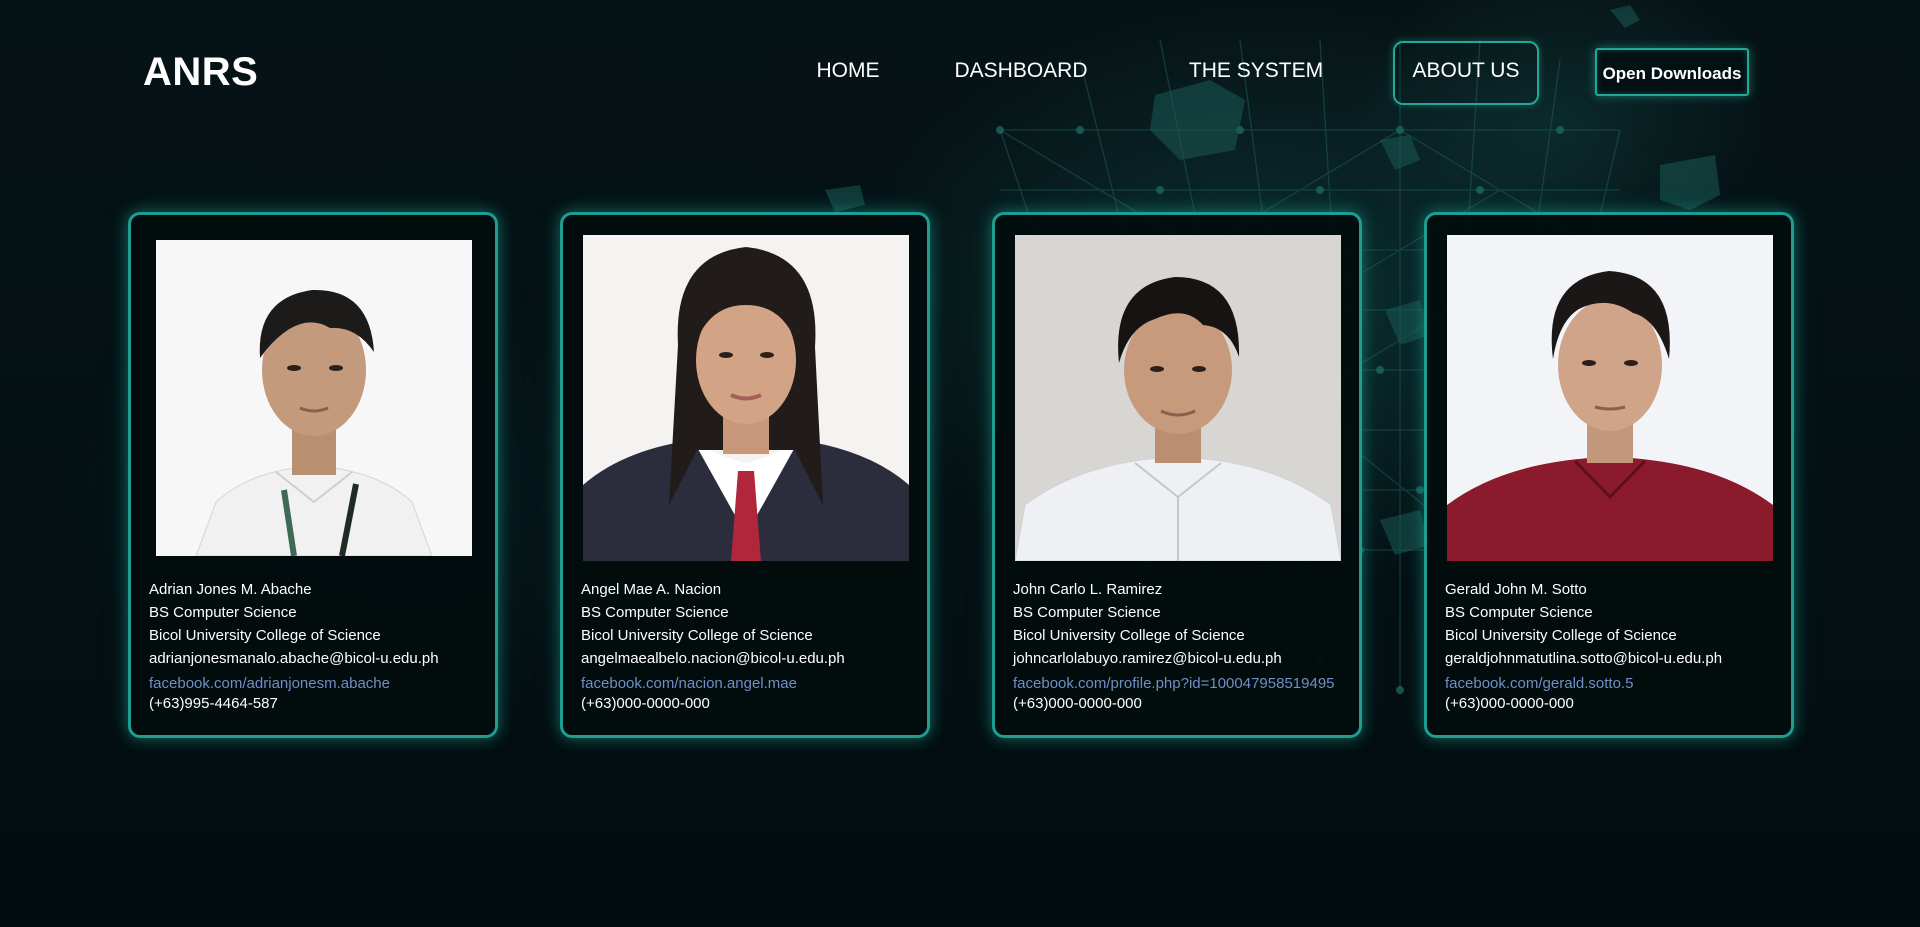 Image resolution: width=1920 pixels, height=927 pixels. Describe the element at coordinates (321, 684) in the screenshot. I see `member-facebook-link: facebook.com/adrianjonesm.abache` at that location.